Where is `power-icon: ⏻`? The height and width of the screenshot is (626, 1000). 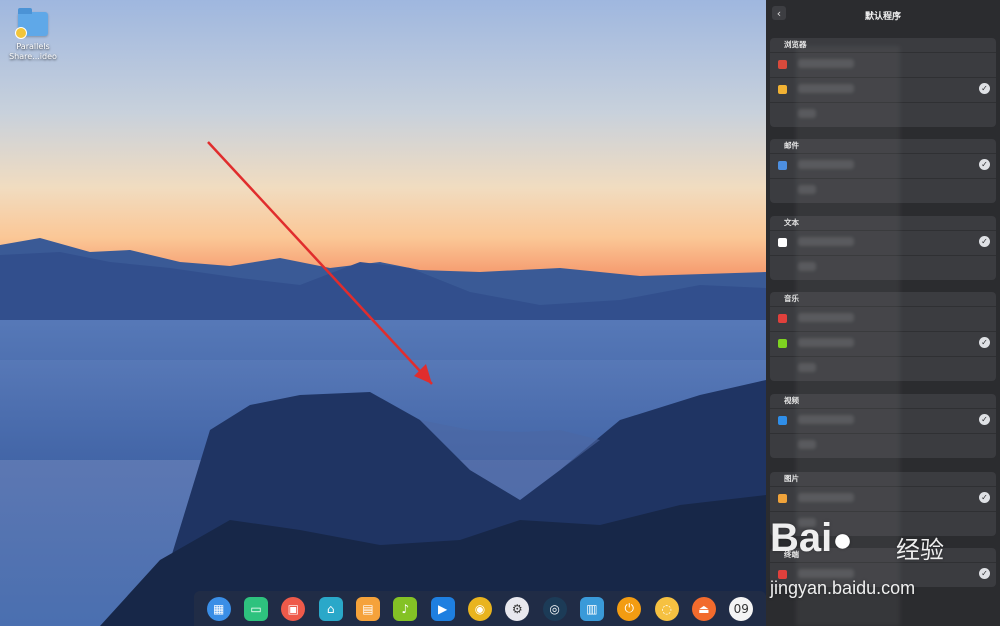 power-icon: ⏻ is located at coordinates (629, 608).